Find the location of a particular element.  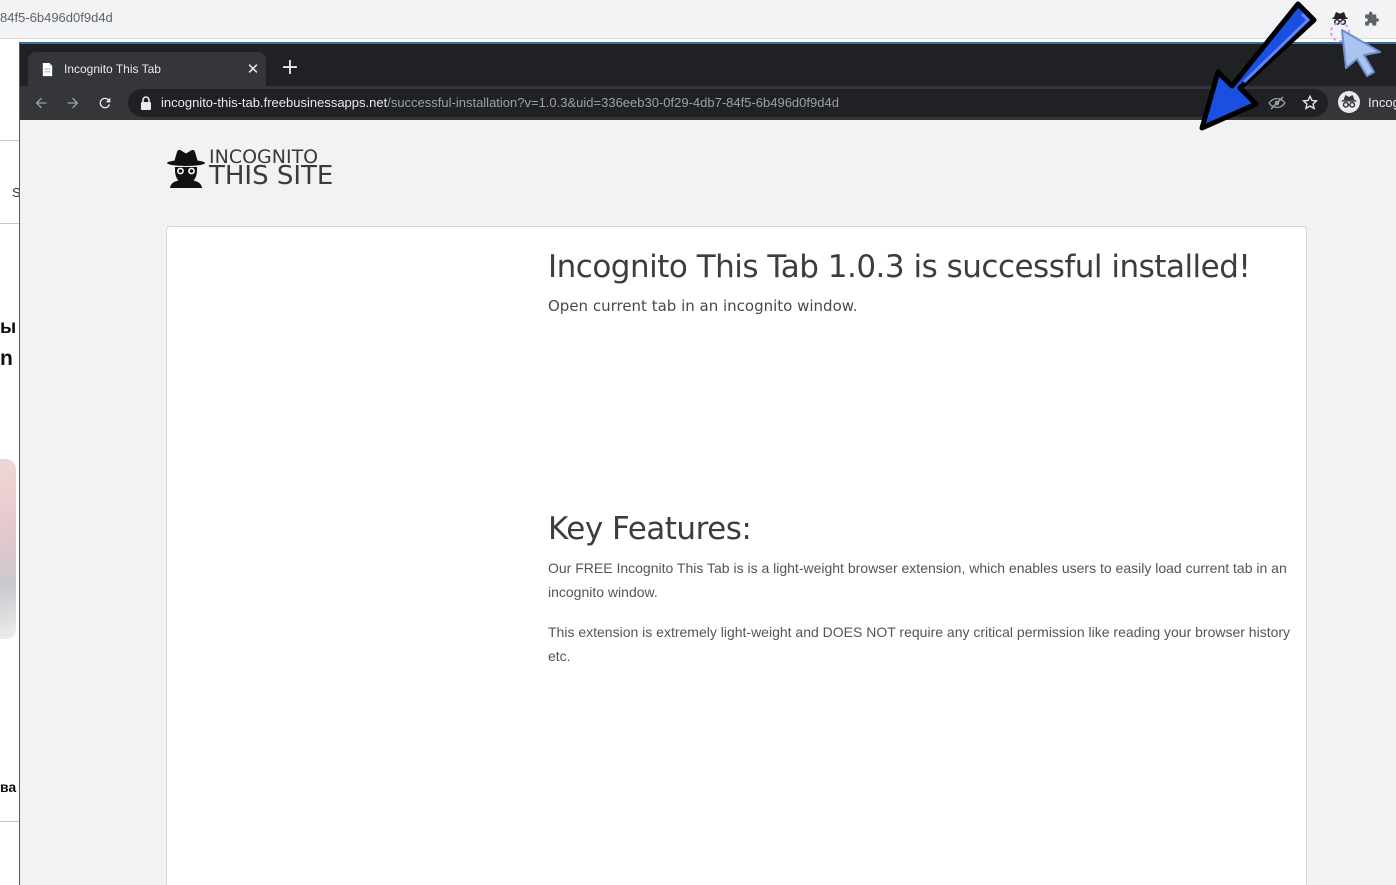

incognito-profile-icon is located at coordinates (1349, 102).